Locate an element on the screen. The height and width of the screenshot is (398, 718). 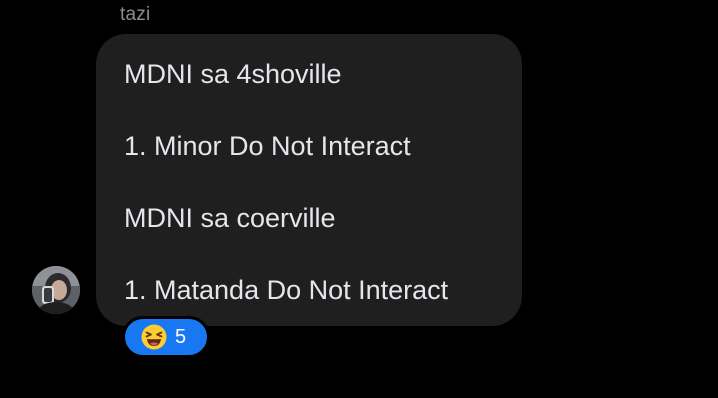
sender-avatar is located at coordinates (56, 290).